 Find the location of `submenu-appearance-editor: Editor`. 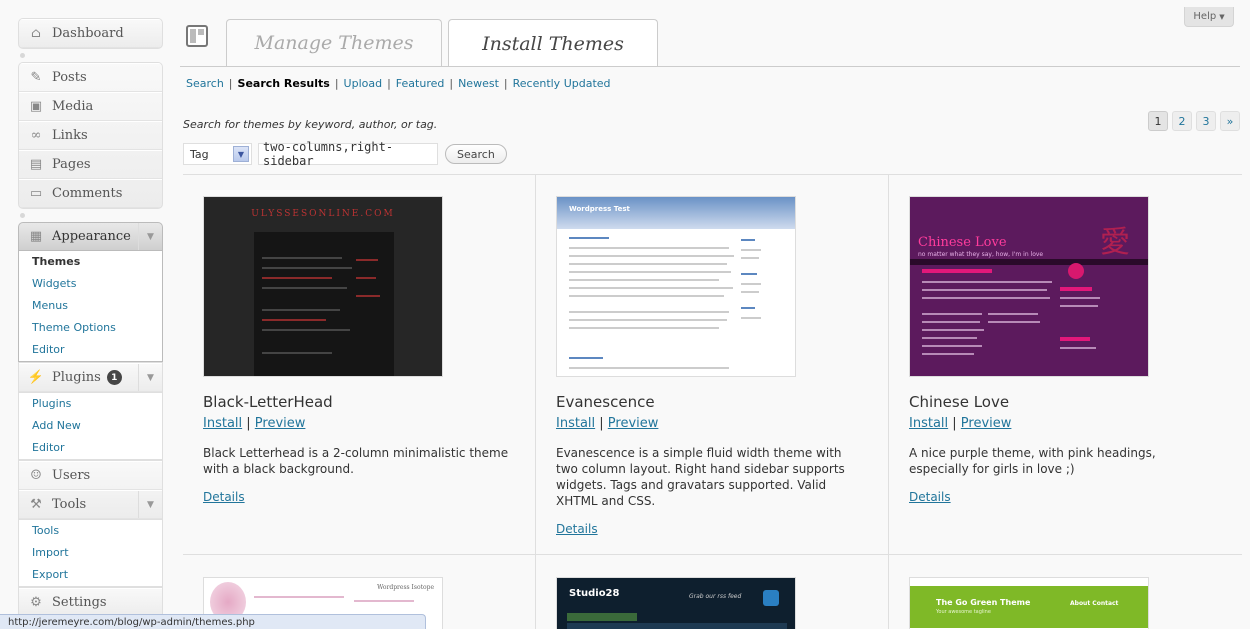

submenu-appearance-editor: Editor is located at coordinates (90, 350).